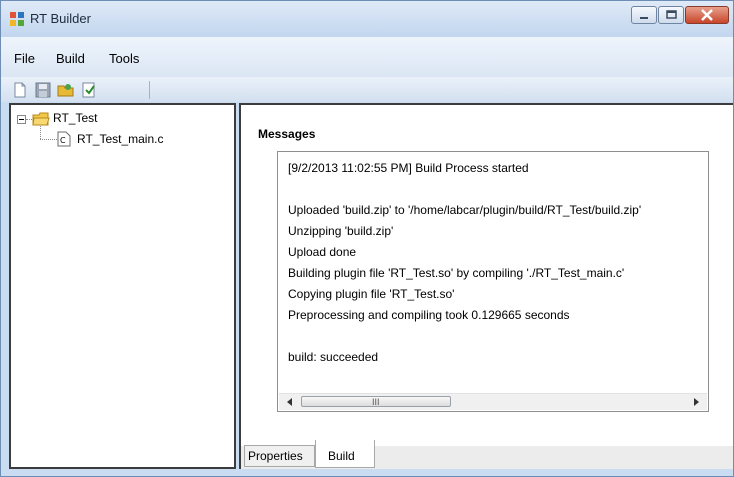 Image resolution: width=734 pixels, height=477 pixels. What do you see at coordinates (24, 58) in the screenshot?
I see `menu-file: File` at bounding box center [24, 58].